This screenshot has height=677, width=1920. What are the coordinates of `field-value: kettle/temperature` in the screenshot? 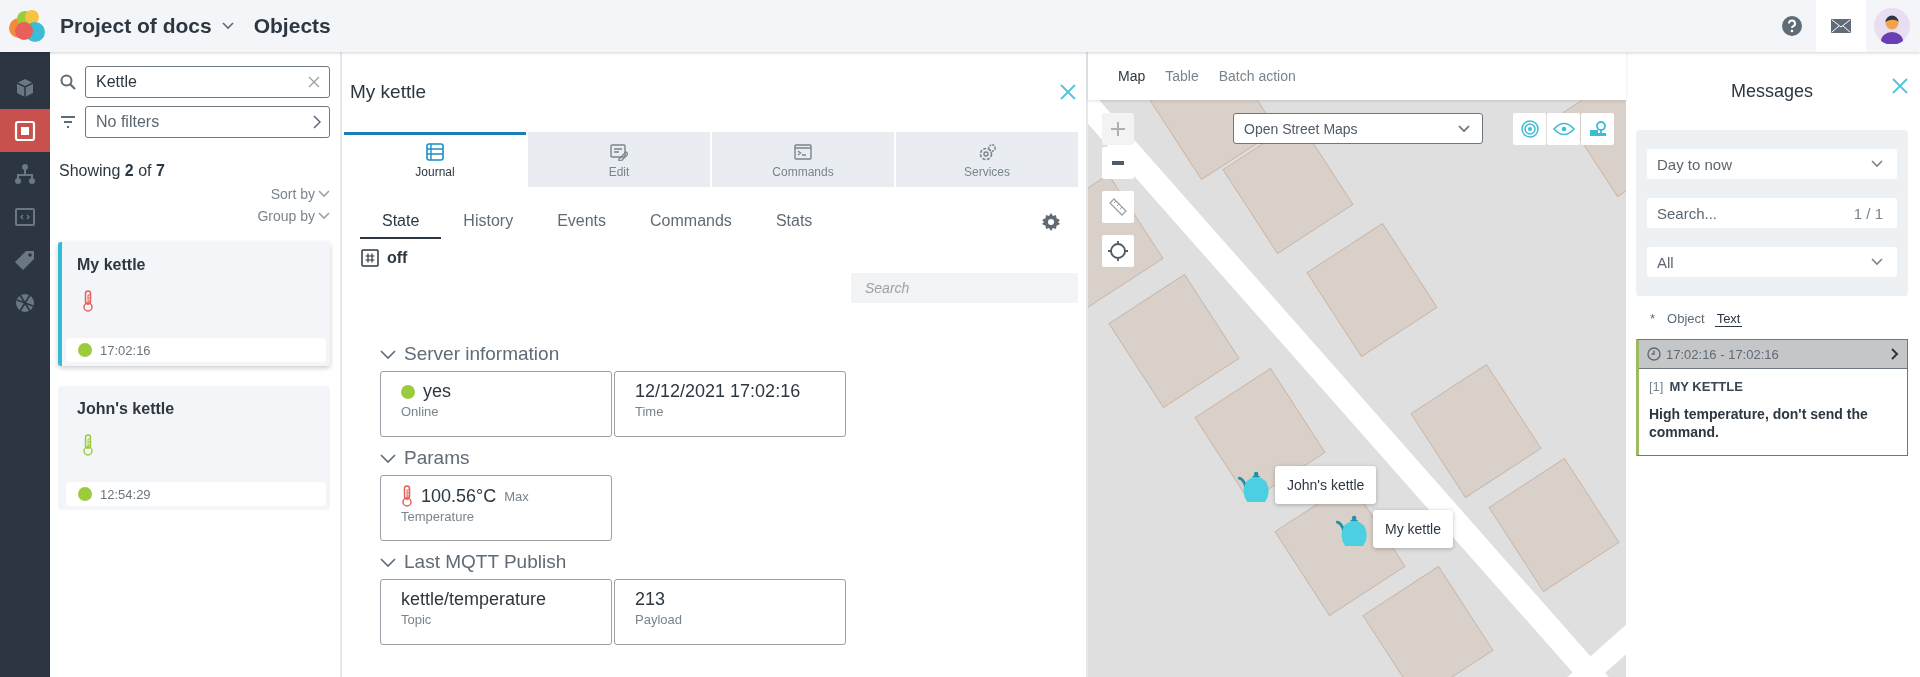 It's located at (474, 599).